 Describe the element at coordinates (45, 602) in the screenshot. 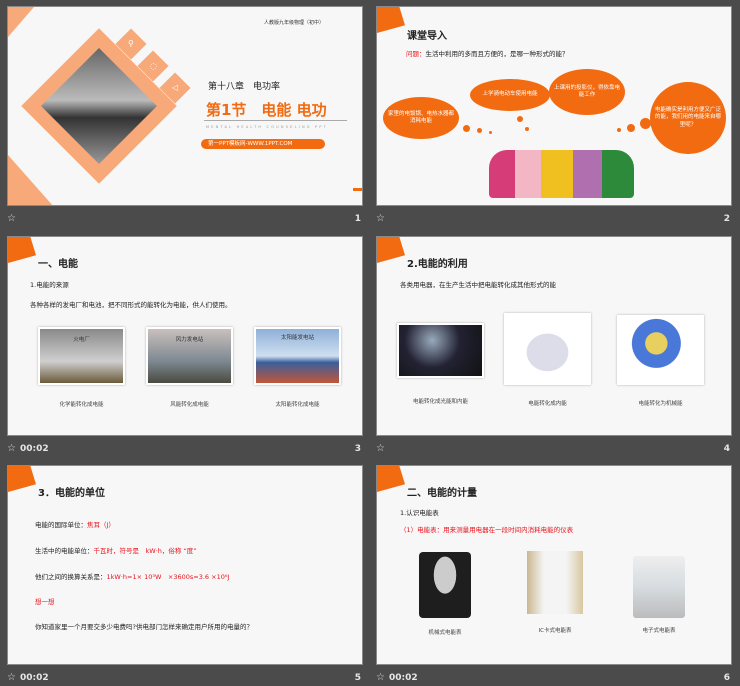

I see `think-label: 想一想` at that location.